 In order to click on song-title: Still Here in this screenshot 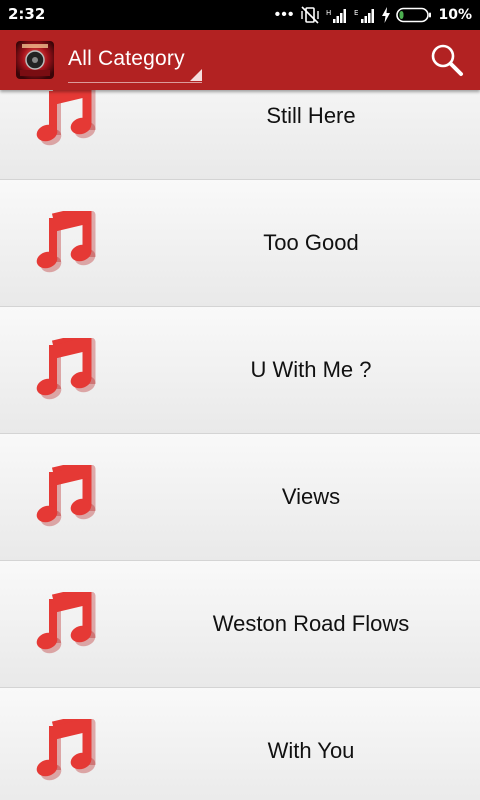, I will do `click(311, 115)`.